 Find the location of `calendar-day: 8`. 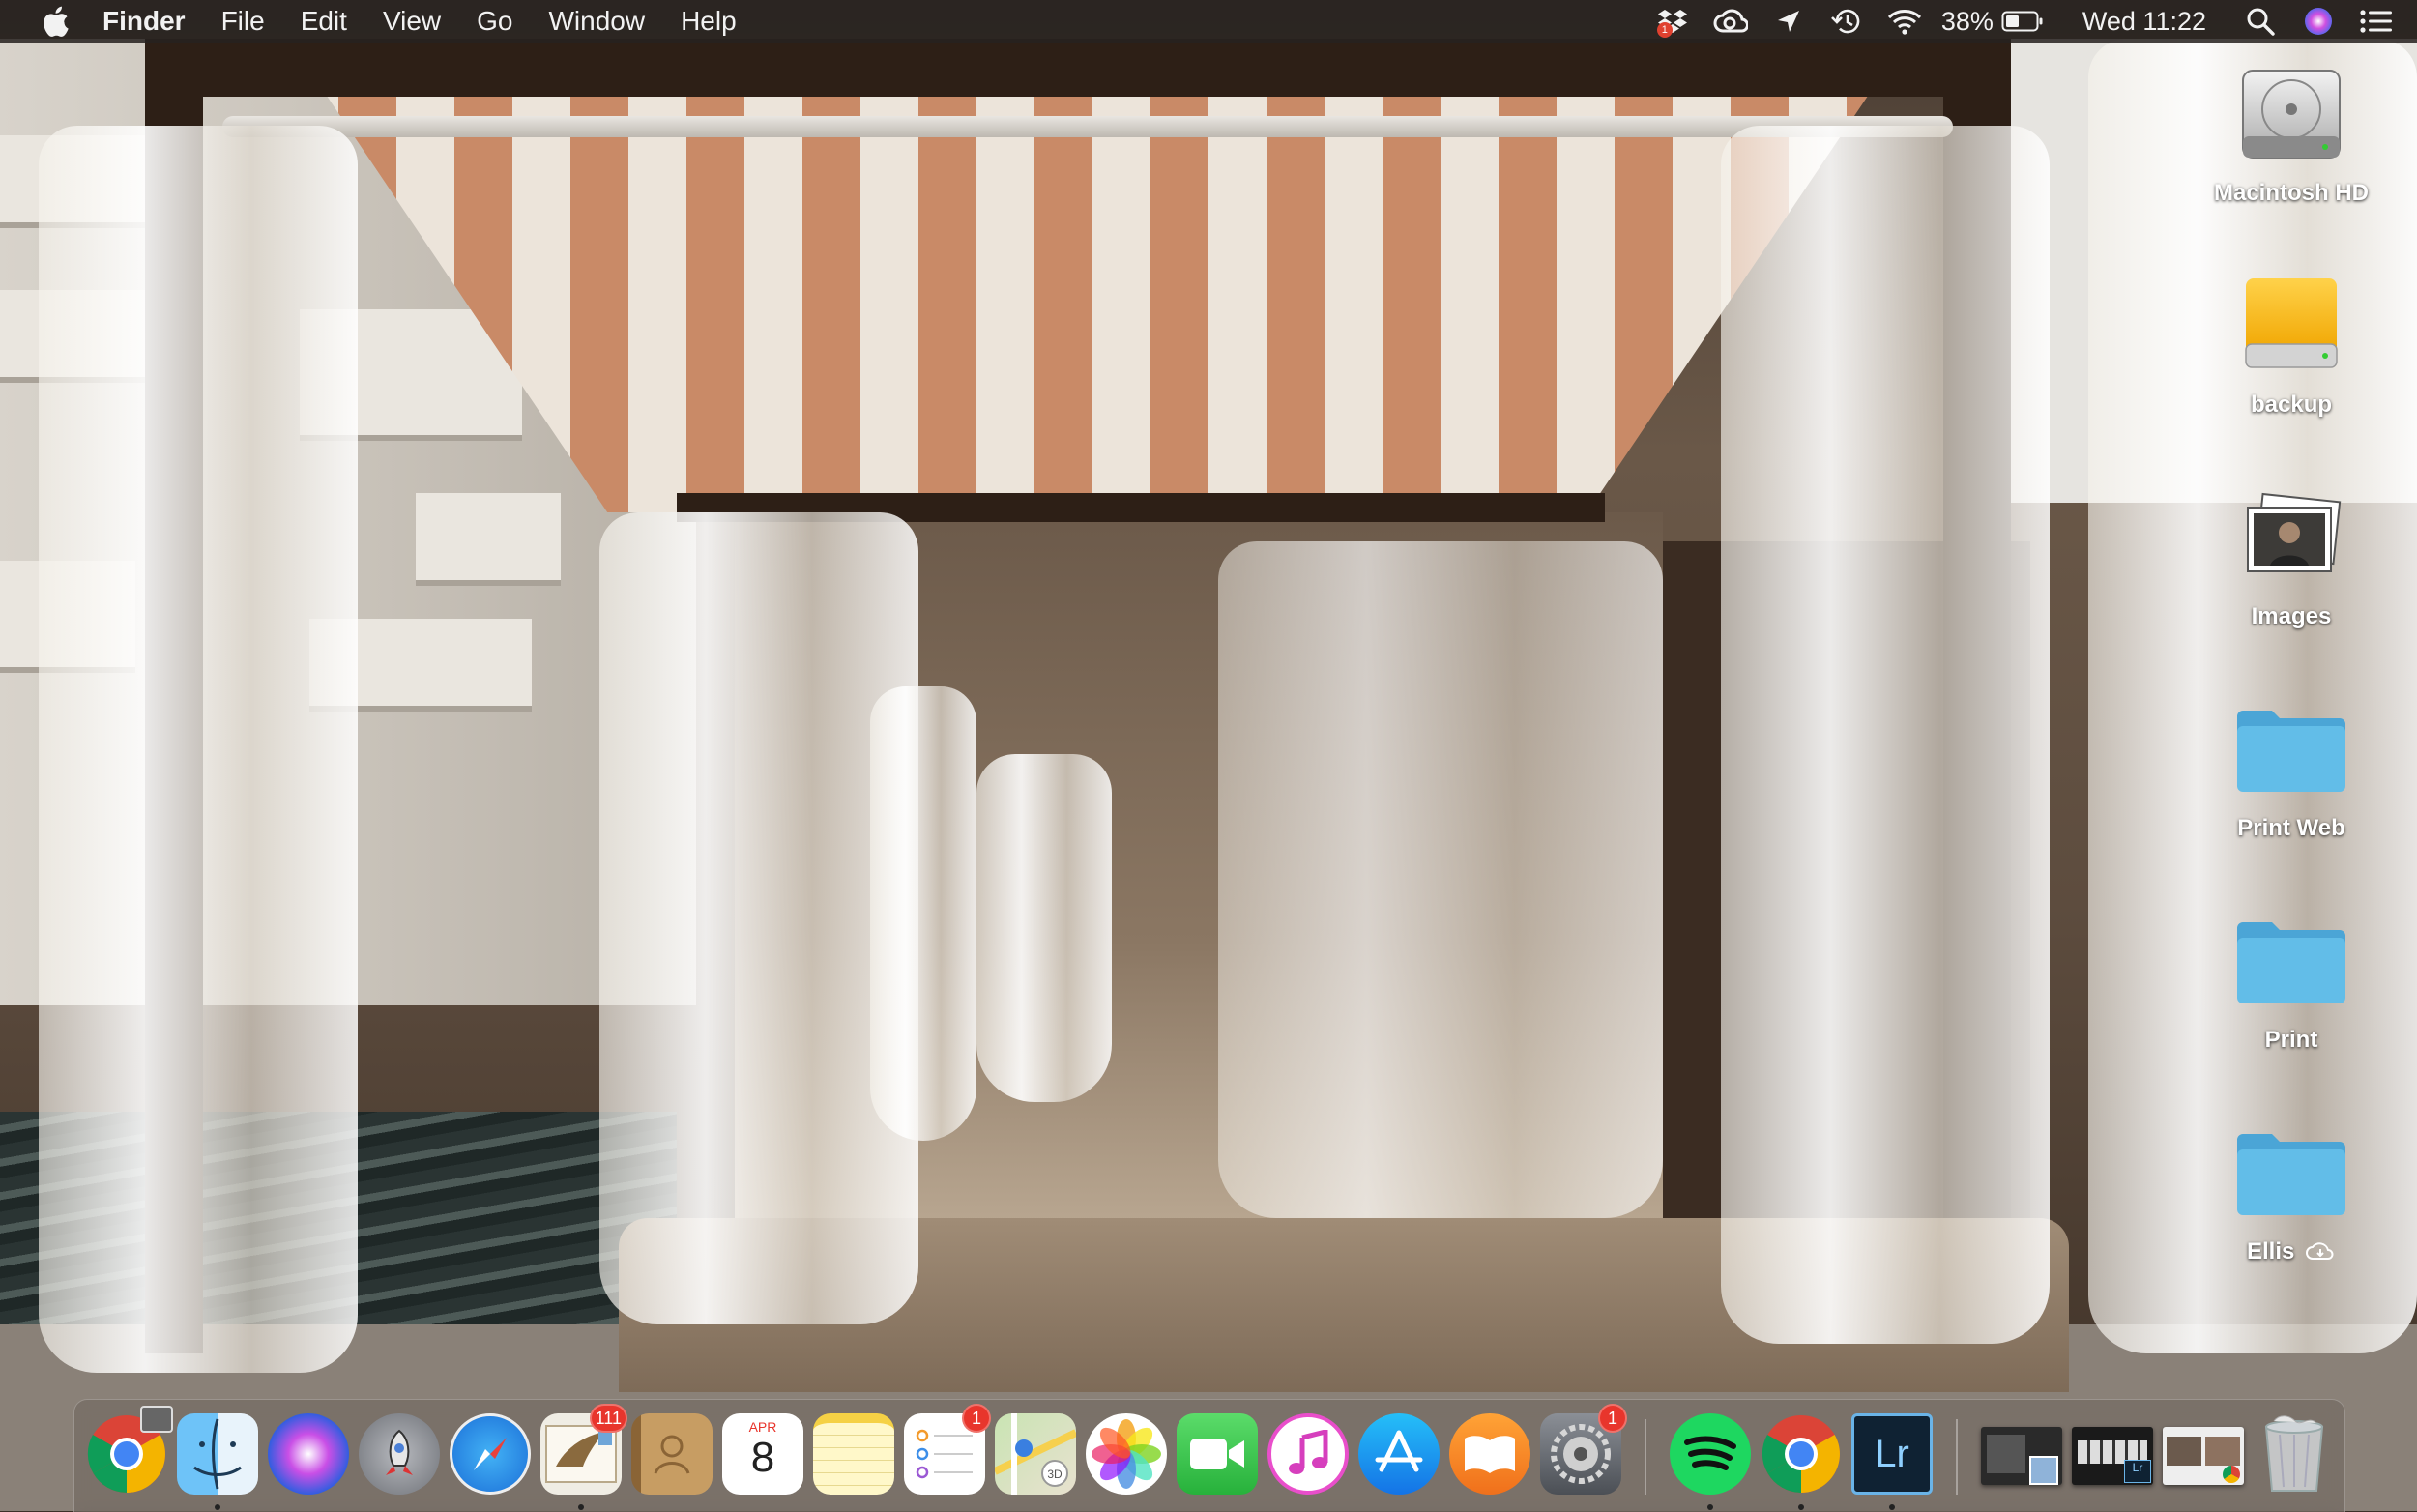

calendar-day: 8 is located at coordinates (762, 1457).